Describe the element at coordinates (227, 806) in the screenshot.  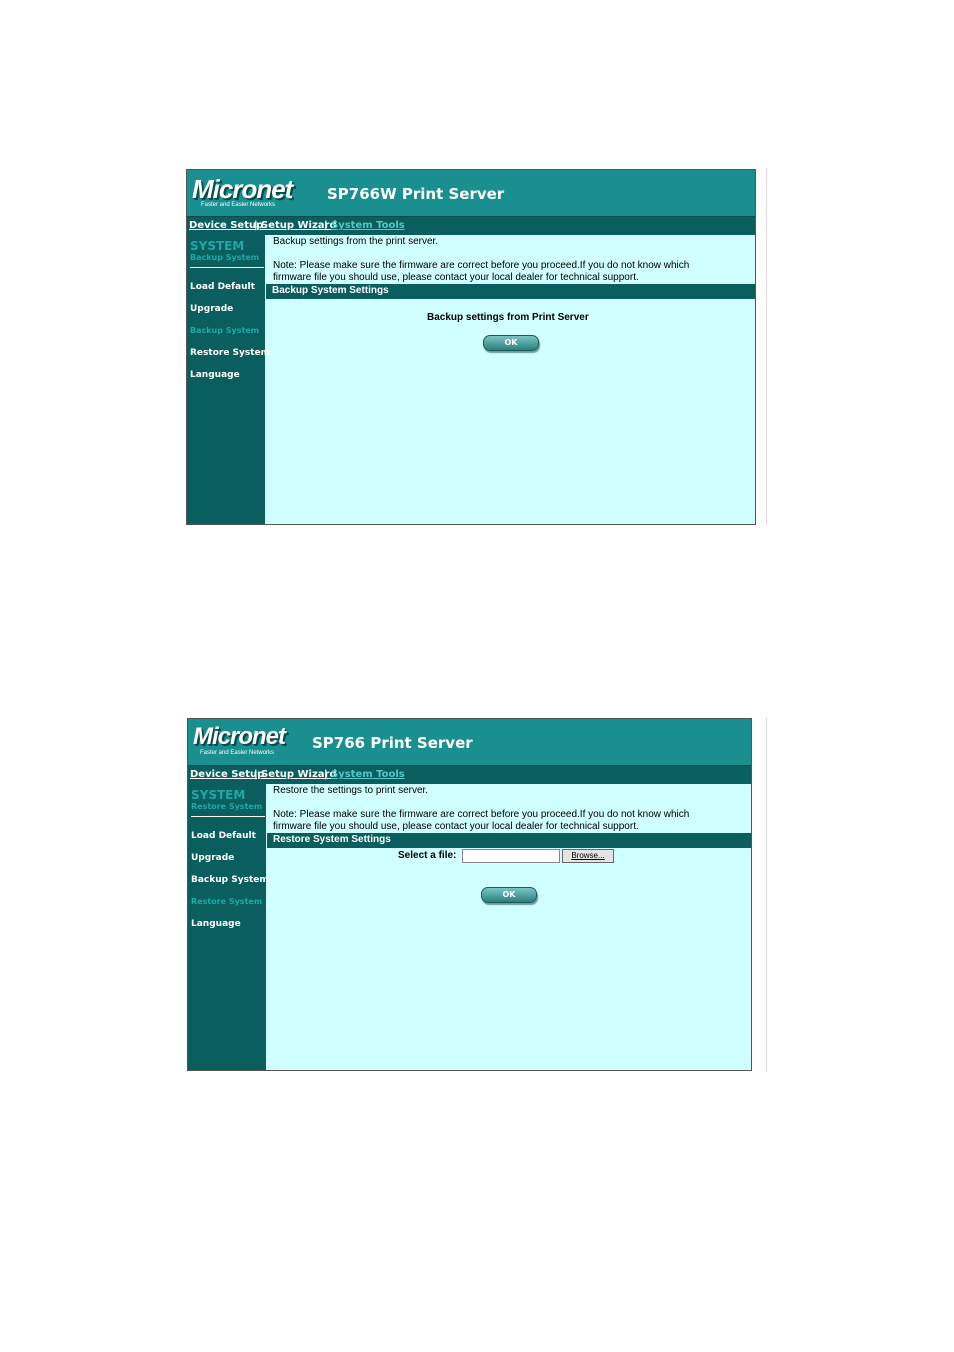
I see `sidebar-current-page: Restore System` at that location.